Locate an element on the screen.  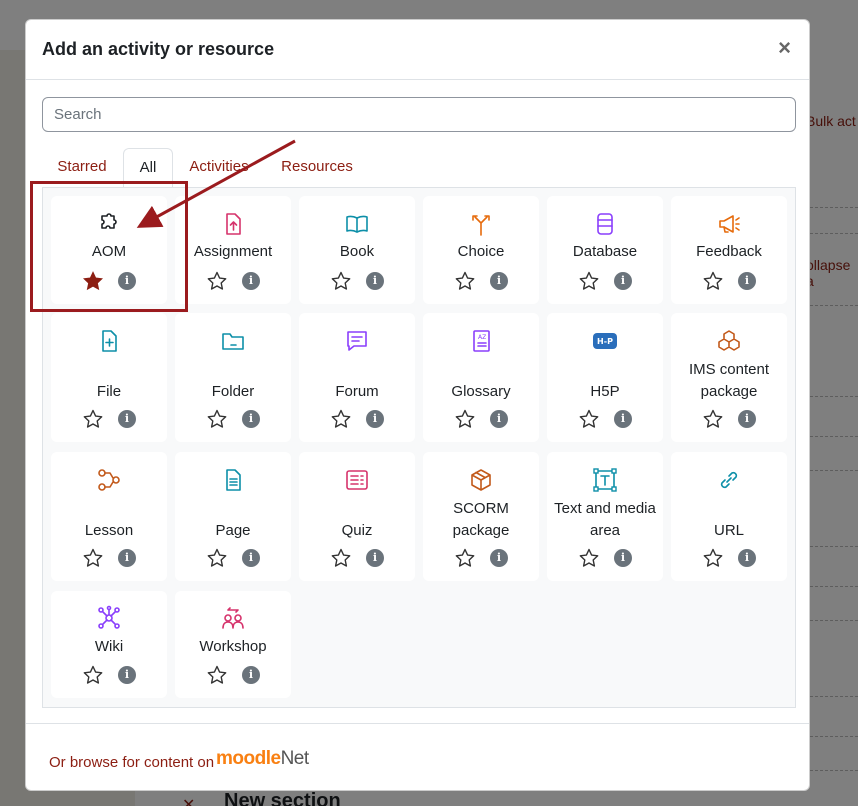
megaphone-icon is located at coordinates (729, 224).